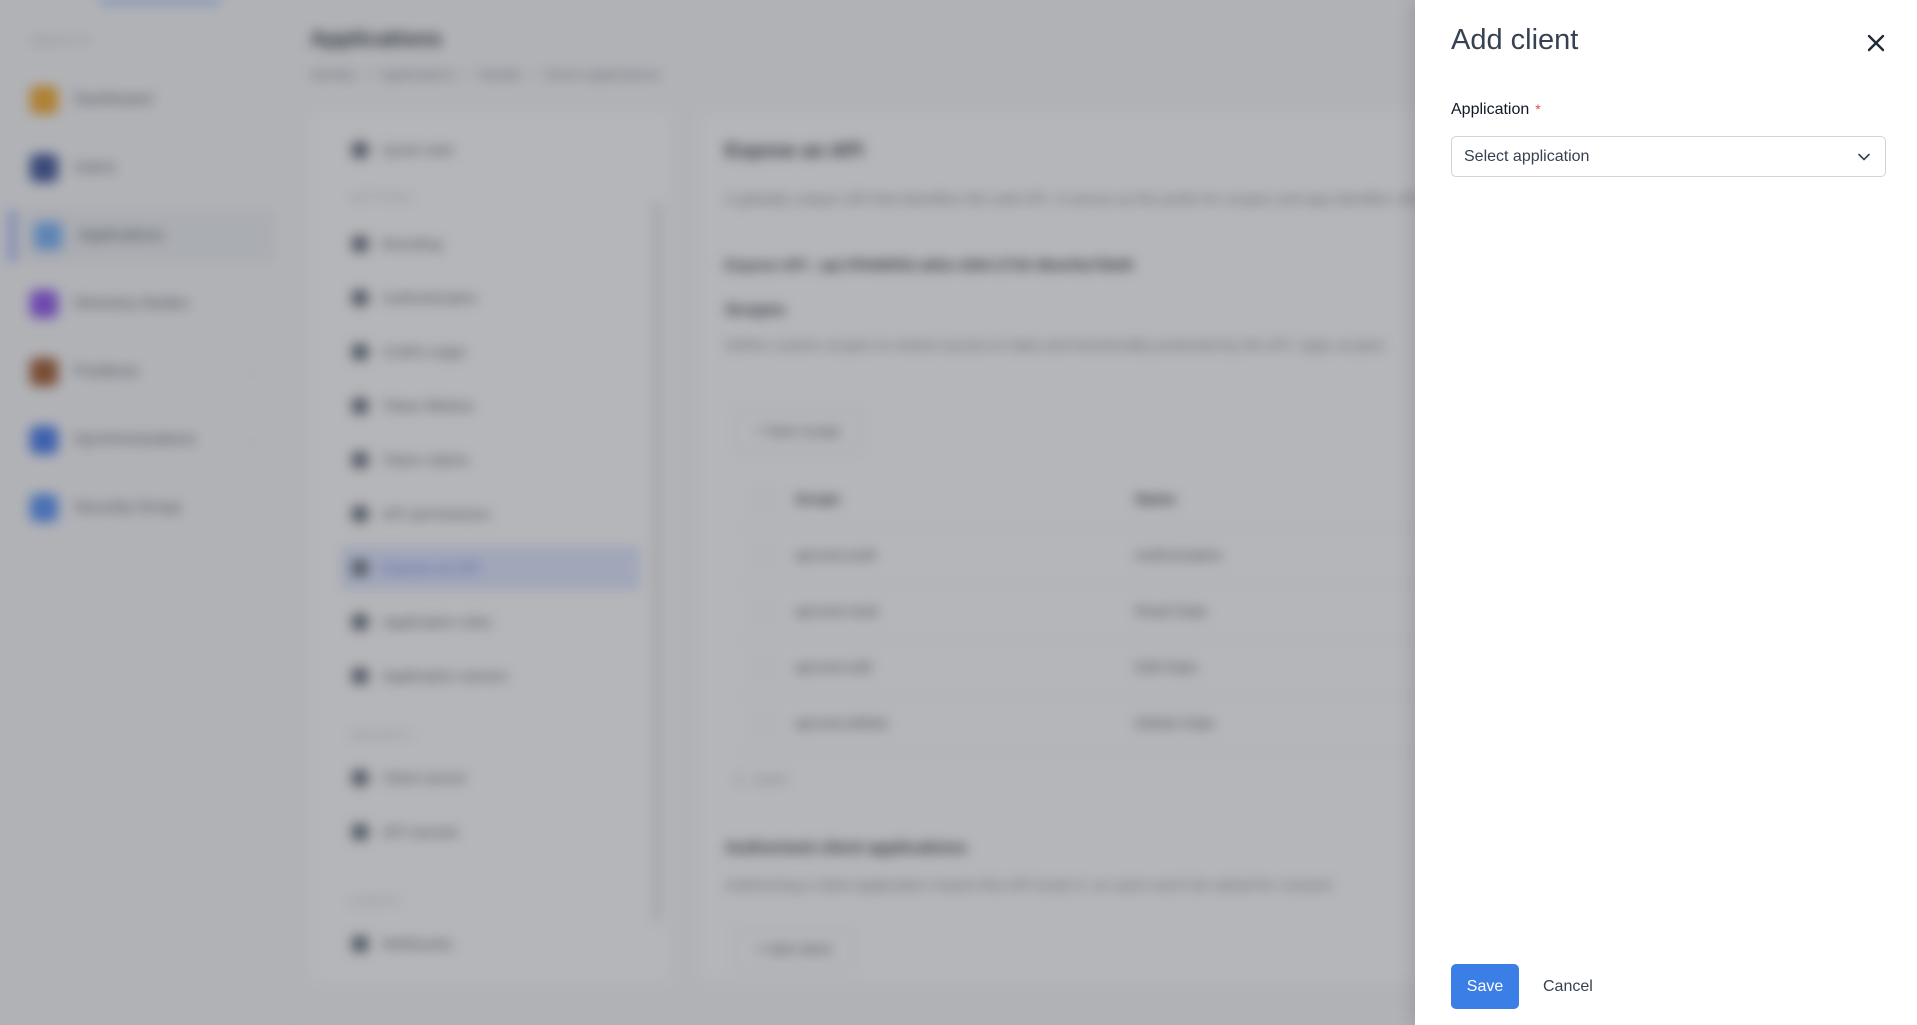 This screenshot has width=1917, height=1025. What do you see at coordinates (1527, 156) in the screenshot?
I see `select-placeholder: Select application` at bounding box center [1527, 156].